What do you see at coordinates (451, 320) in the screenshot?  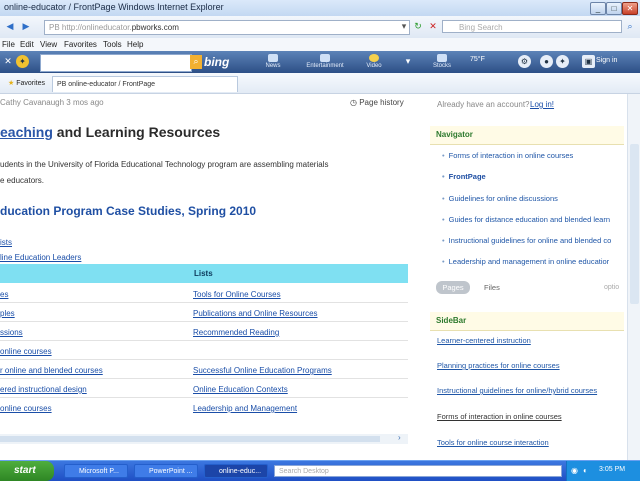 I see `sidebar-heading: SideBar` at bounding box center [451, 320].